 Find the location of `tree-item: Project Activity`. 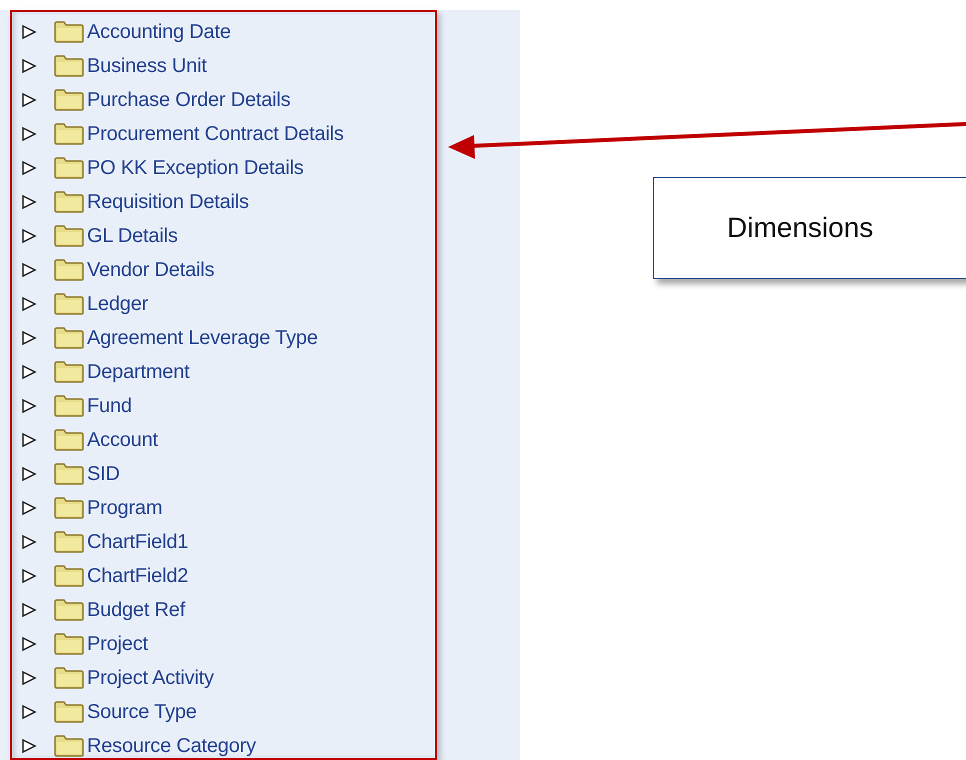

tree-item: Project Activity is located at coordinates (150, 678).